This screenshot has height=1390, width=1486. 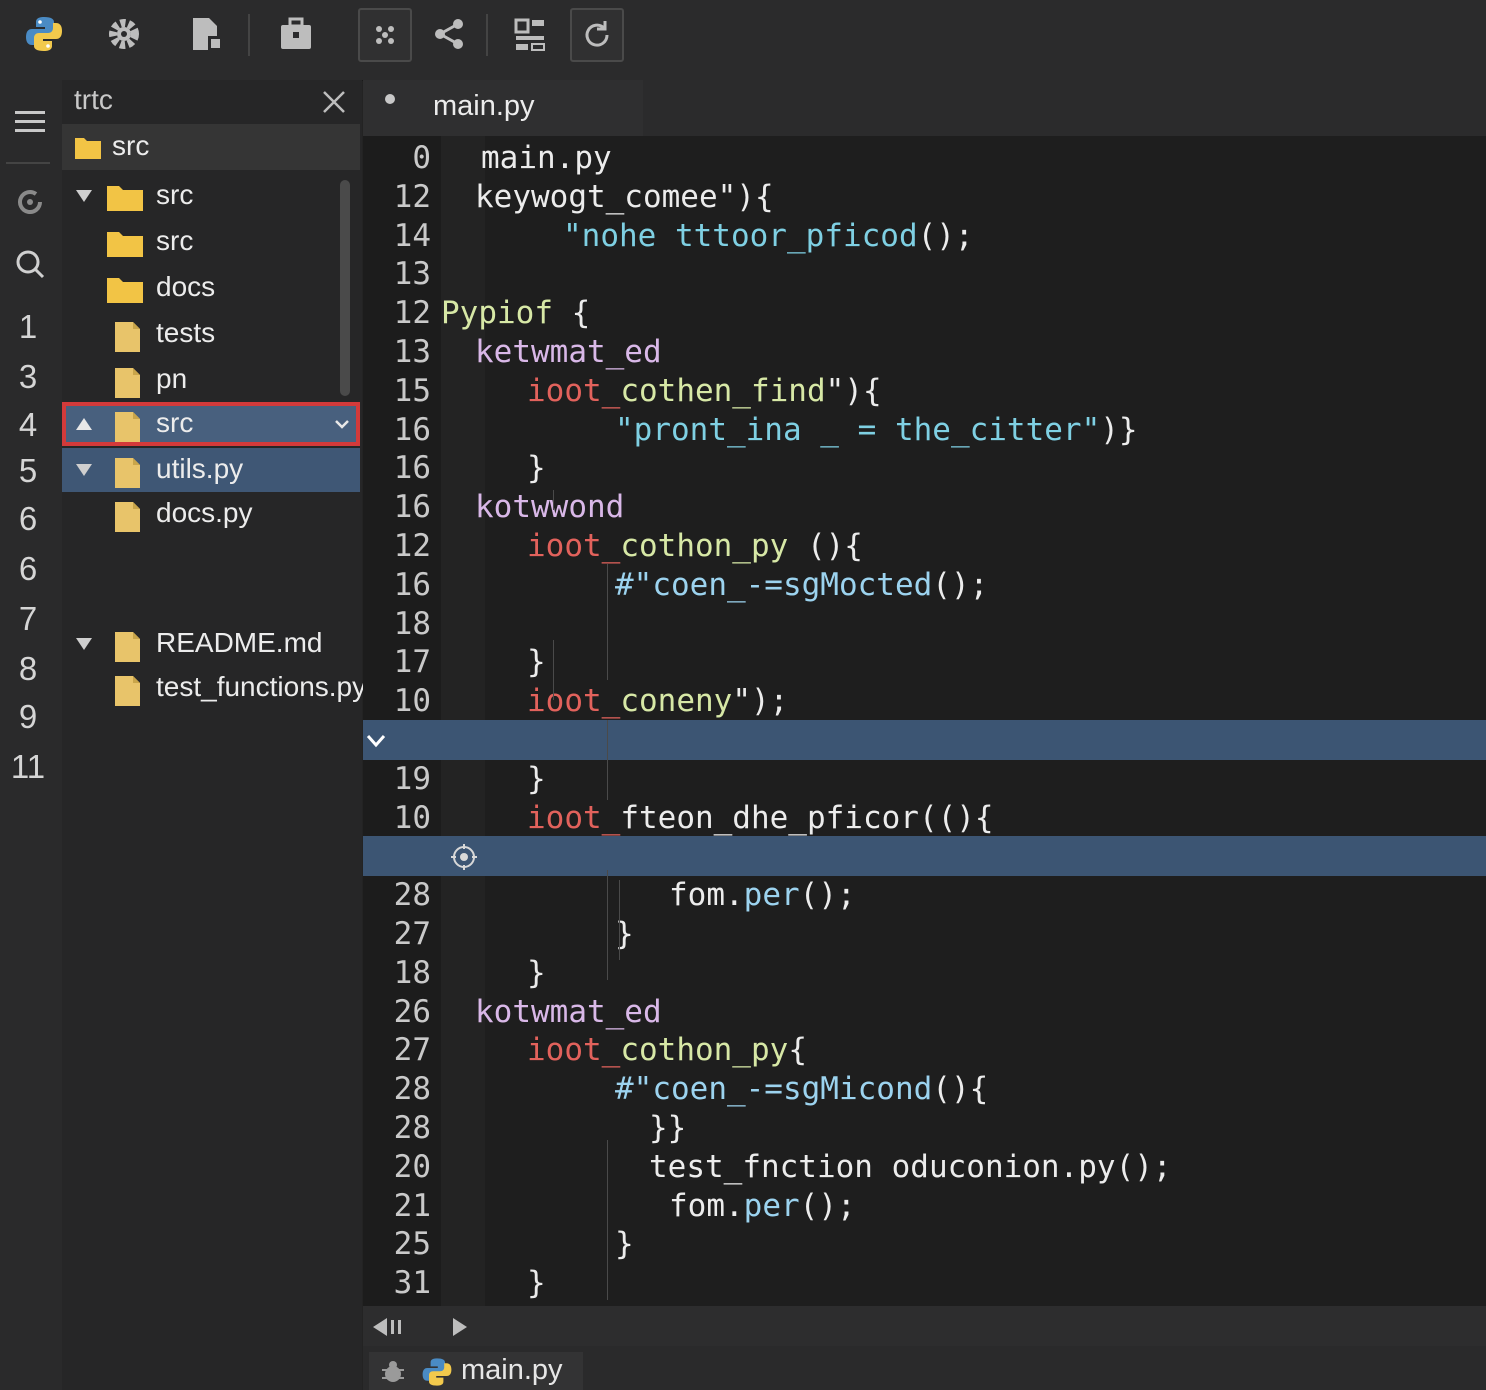 What do you see at coordinates (345, 288) in the screenshot?
I see `sidebar-scrollbar` at bounding box center [345, 288].